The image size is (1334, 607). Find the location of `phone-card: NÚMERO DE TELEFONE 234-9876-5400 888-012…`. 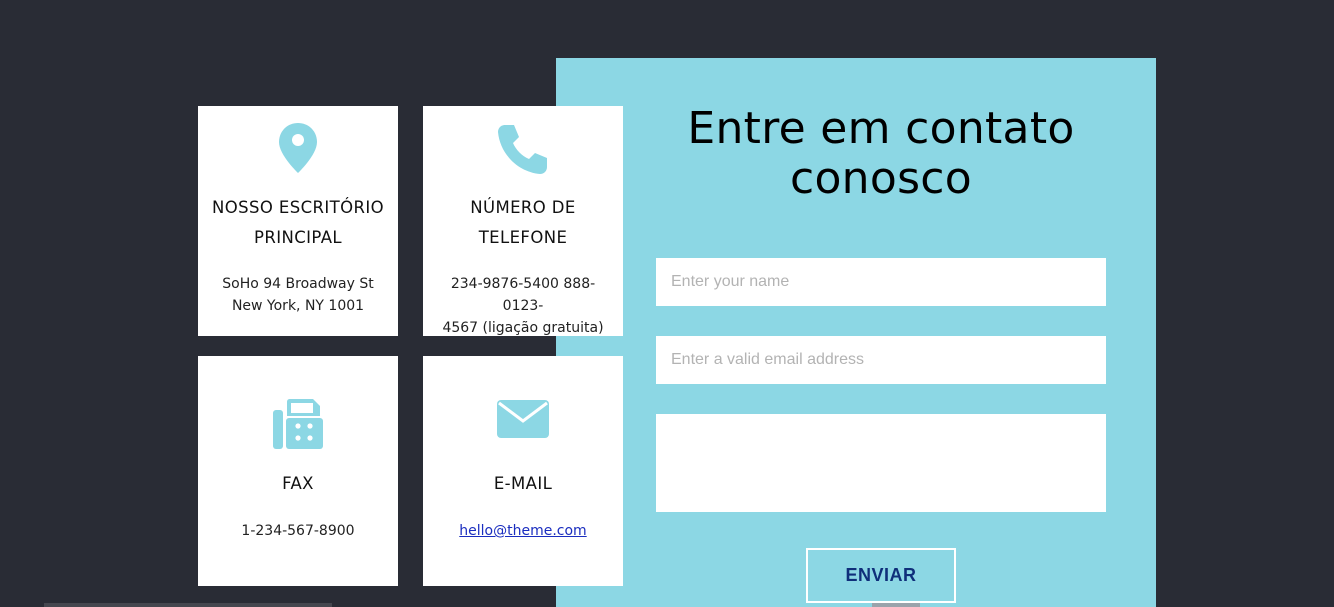

phone-card: NÚMERO DE TELEFONE 234-9876-5400 888-012… is located at coordinates (523, 221).